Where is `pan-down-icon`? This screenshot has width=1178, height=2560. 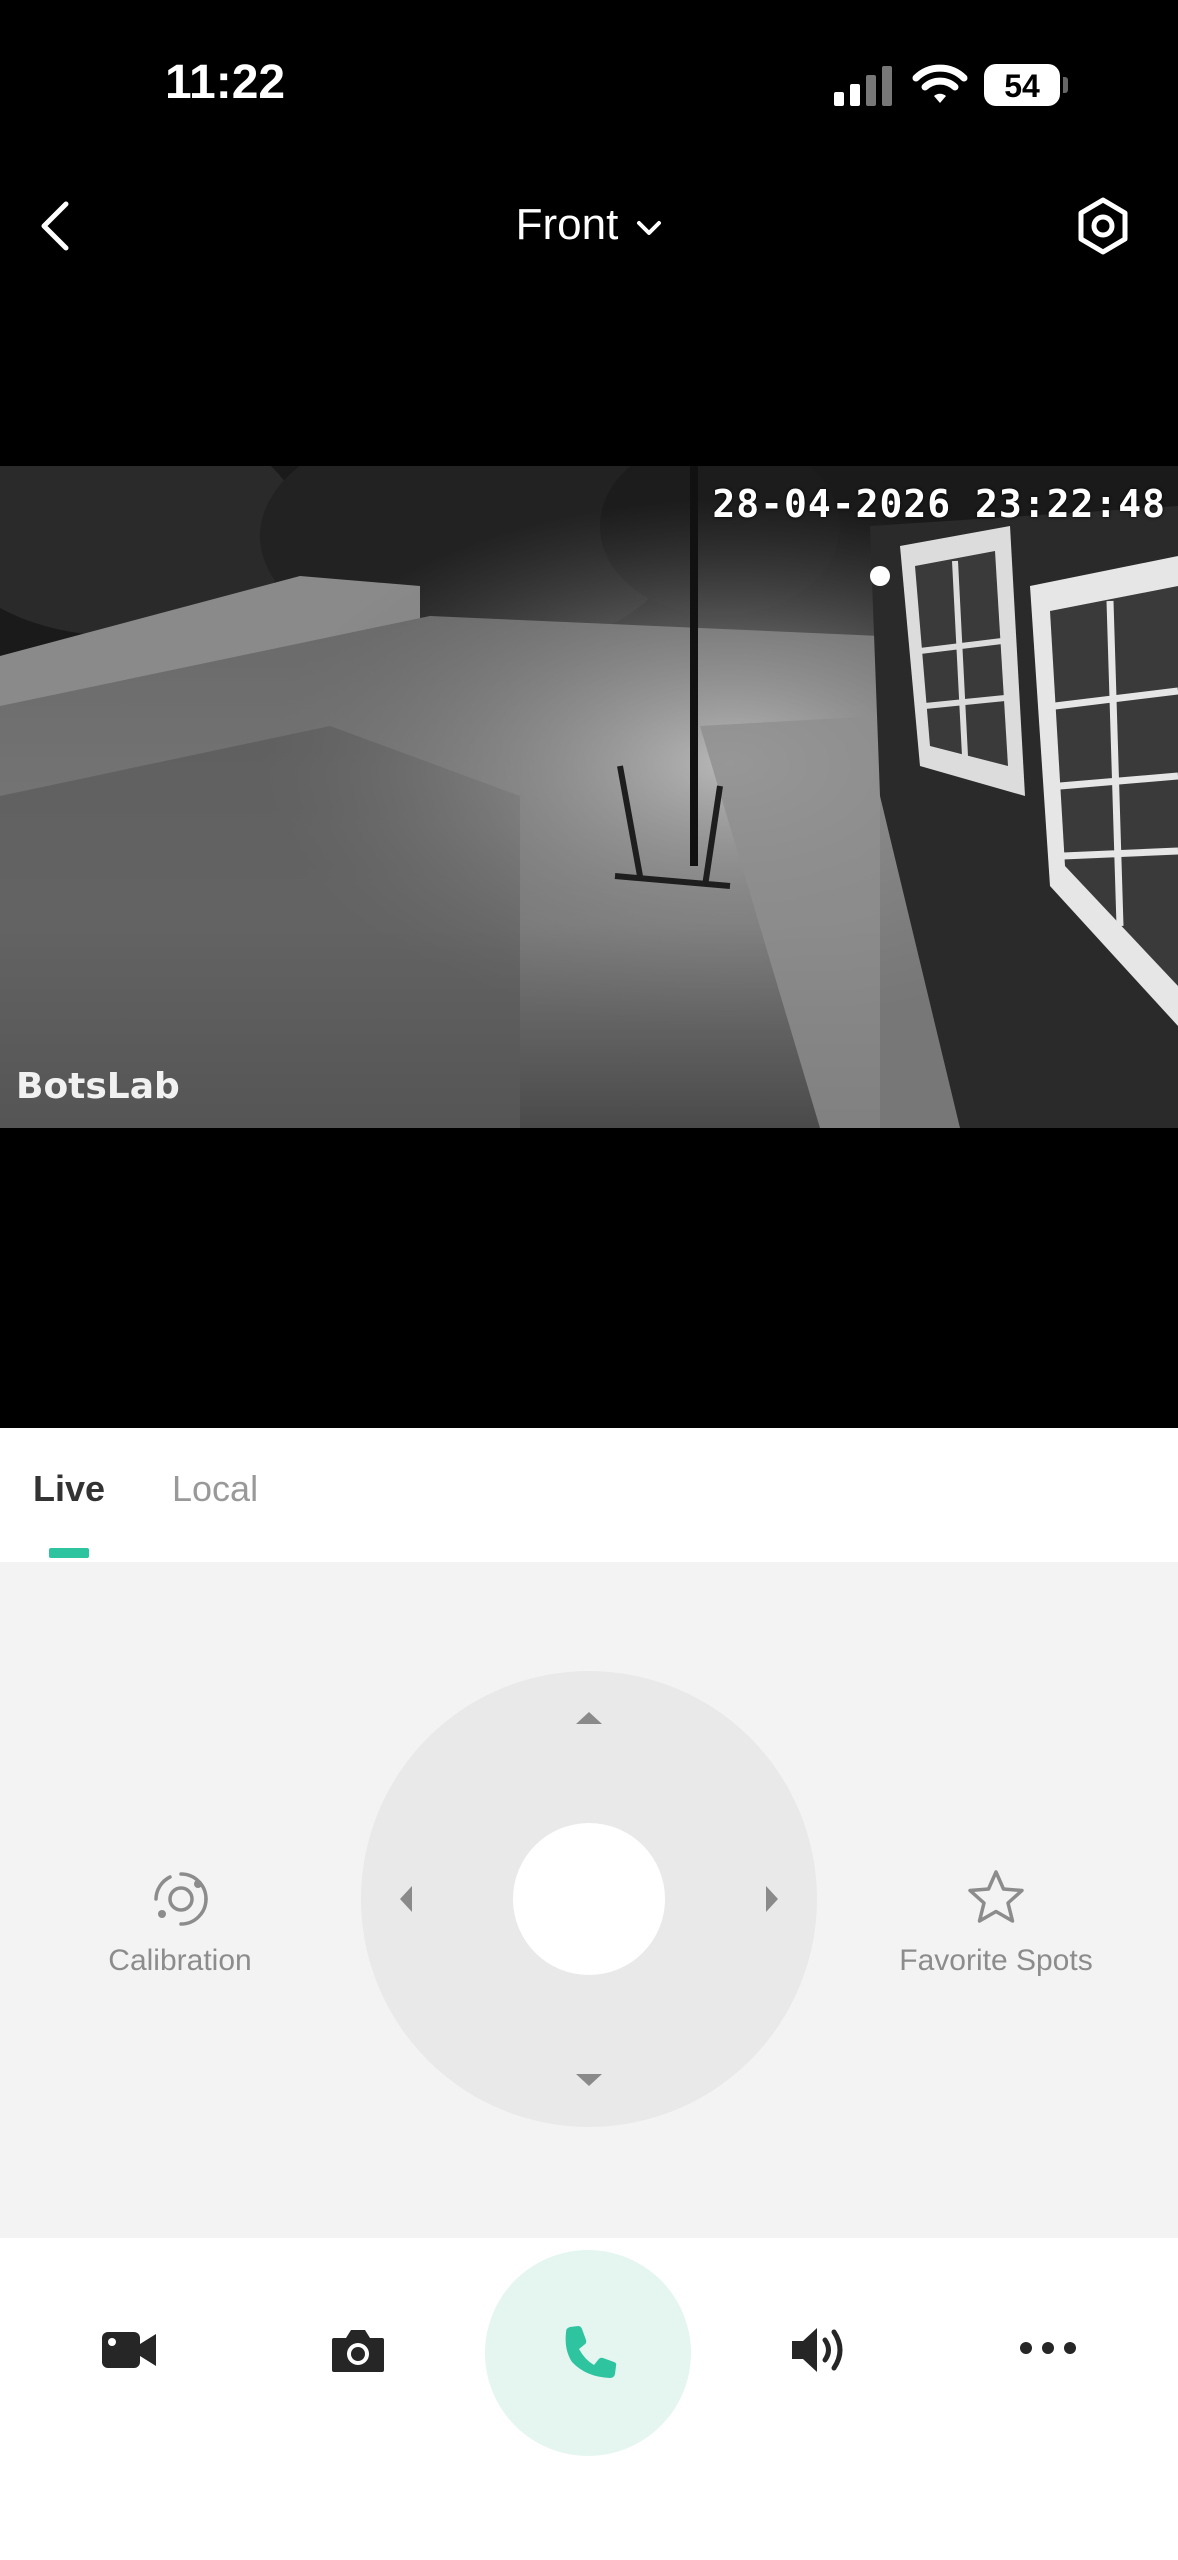
pan-down-icon is located at coordinates (589, 2080).